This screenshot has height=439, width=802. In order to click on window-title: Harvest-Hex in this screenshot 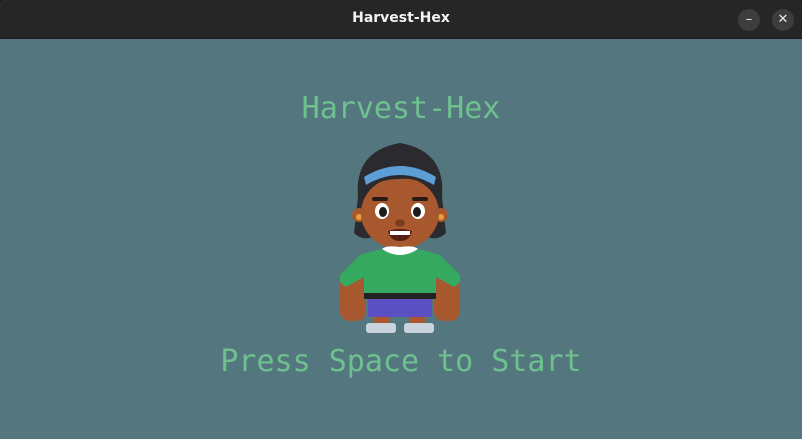, I will do `click(401, 18)`.